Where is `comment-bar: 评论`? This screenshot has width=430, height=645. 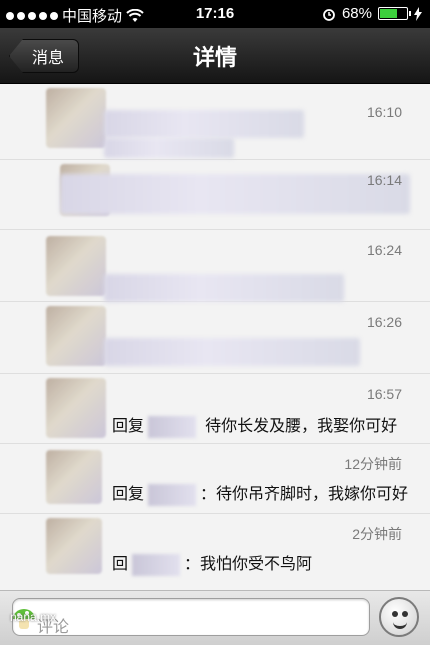 comment-bar: 评论 is located at coordinates (215, 617).